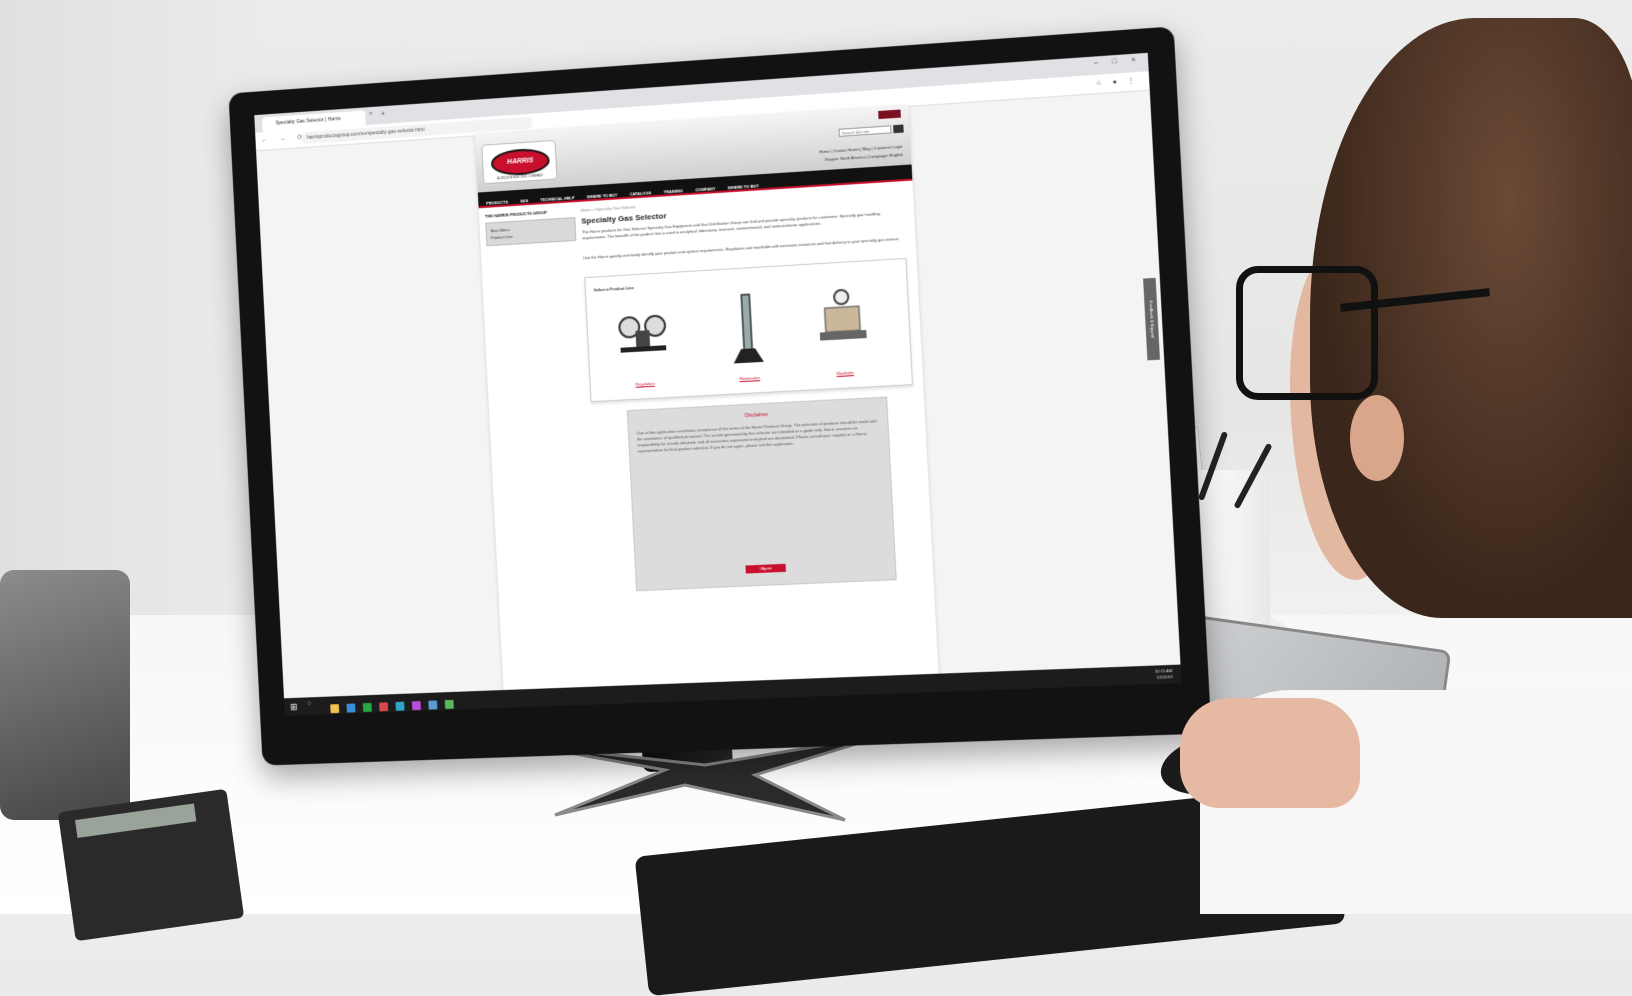  What do you see at coordinates (642, 324) in the screenshot?
I see `regulator-image` at bounding box center [642, 324].